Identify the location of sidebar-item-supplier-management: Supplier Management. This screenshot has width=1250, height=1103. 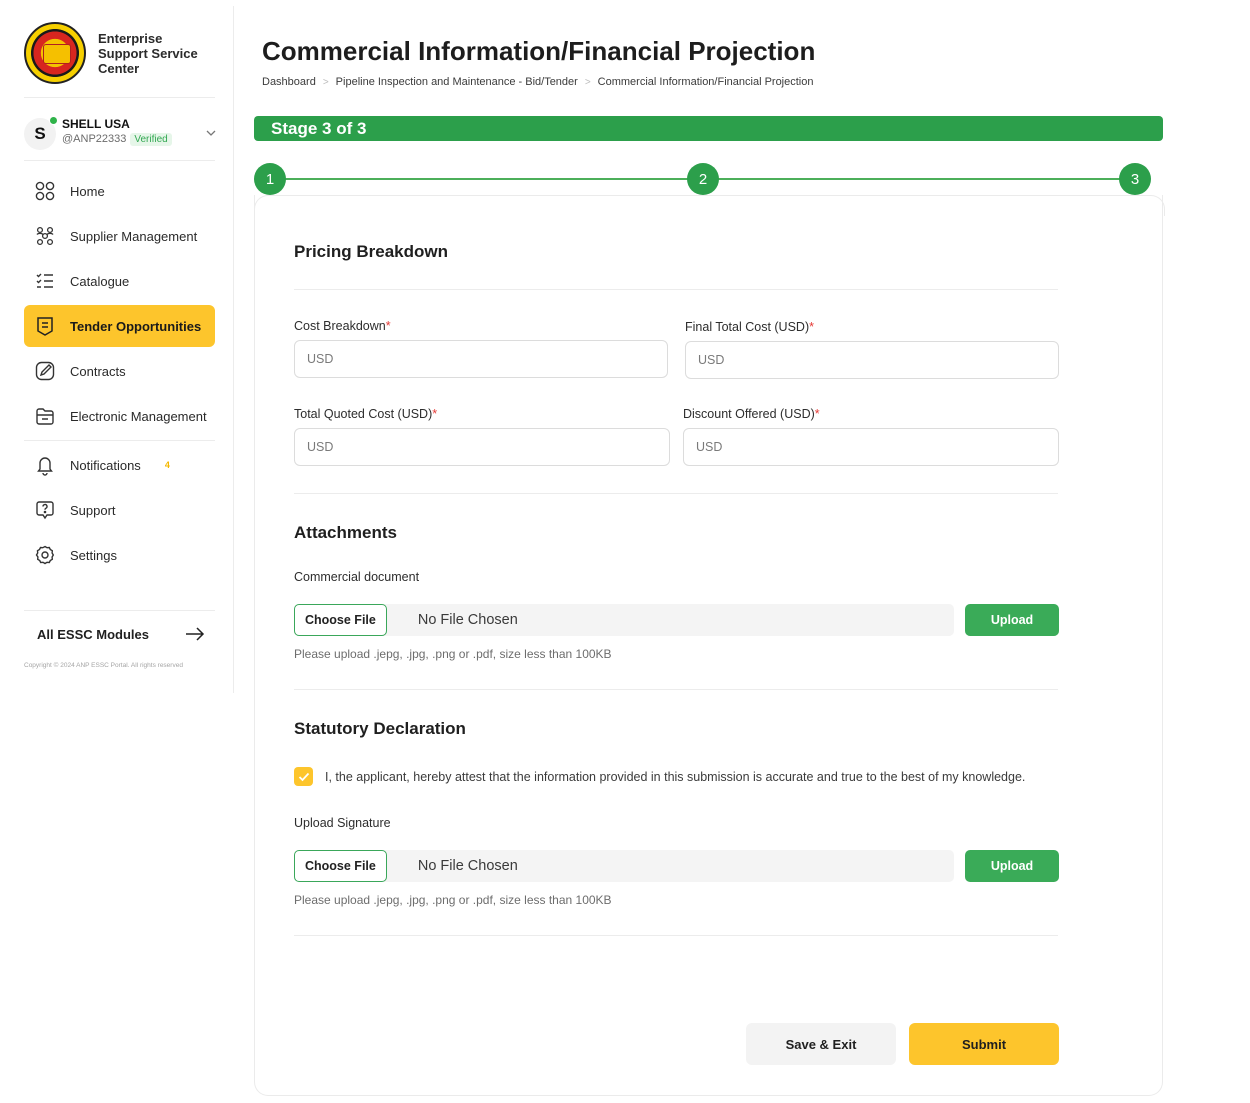
(119, 236).